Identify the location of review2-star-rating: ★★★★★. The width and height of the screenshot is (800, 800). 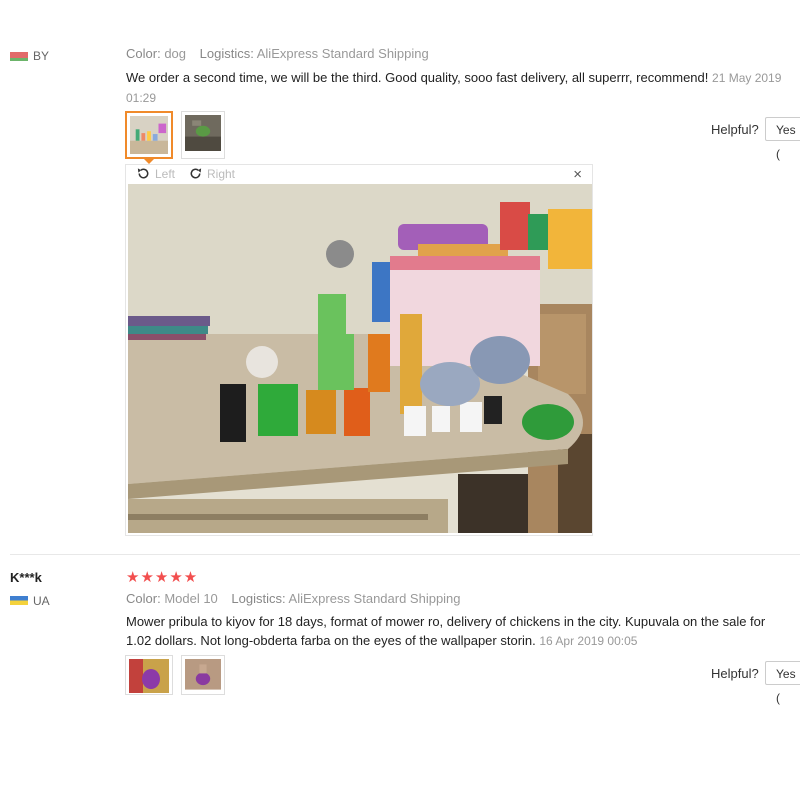
(162, 577).